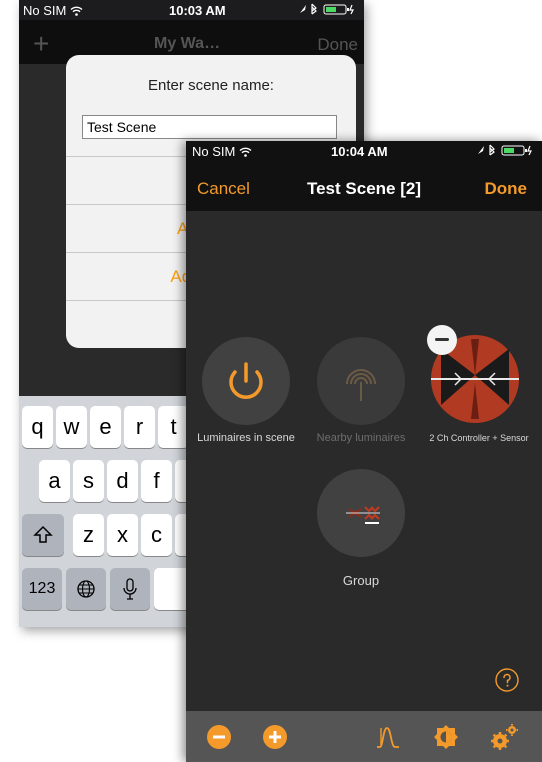  I want to click on group-icon, so click(363, 515).